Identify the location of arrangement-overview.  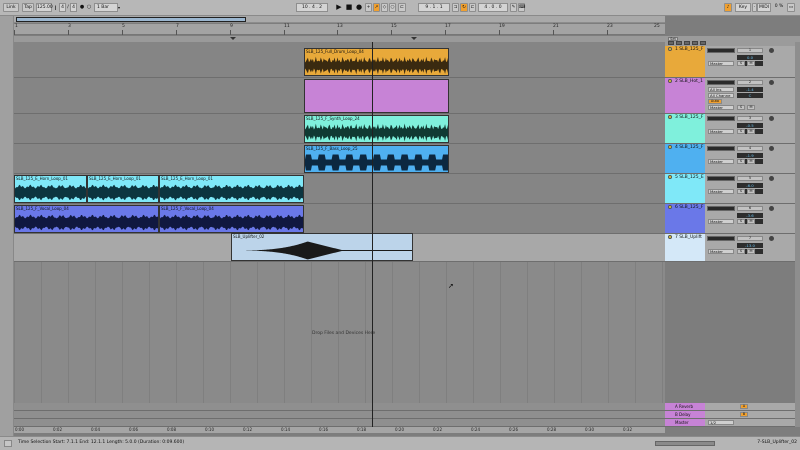
(339, 19).